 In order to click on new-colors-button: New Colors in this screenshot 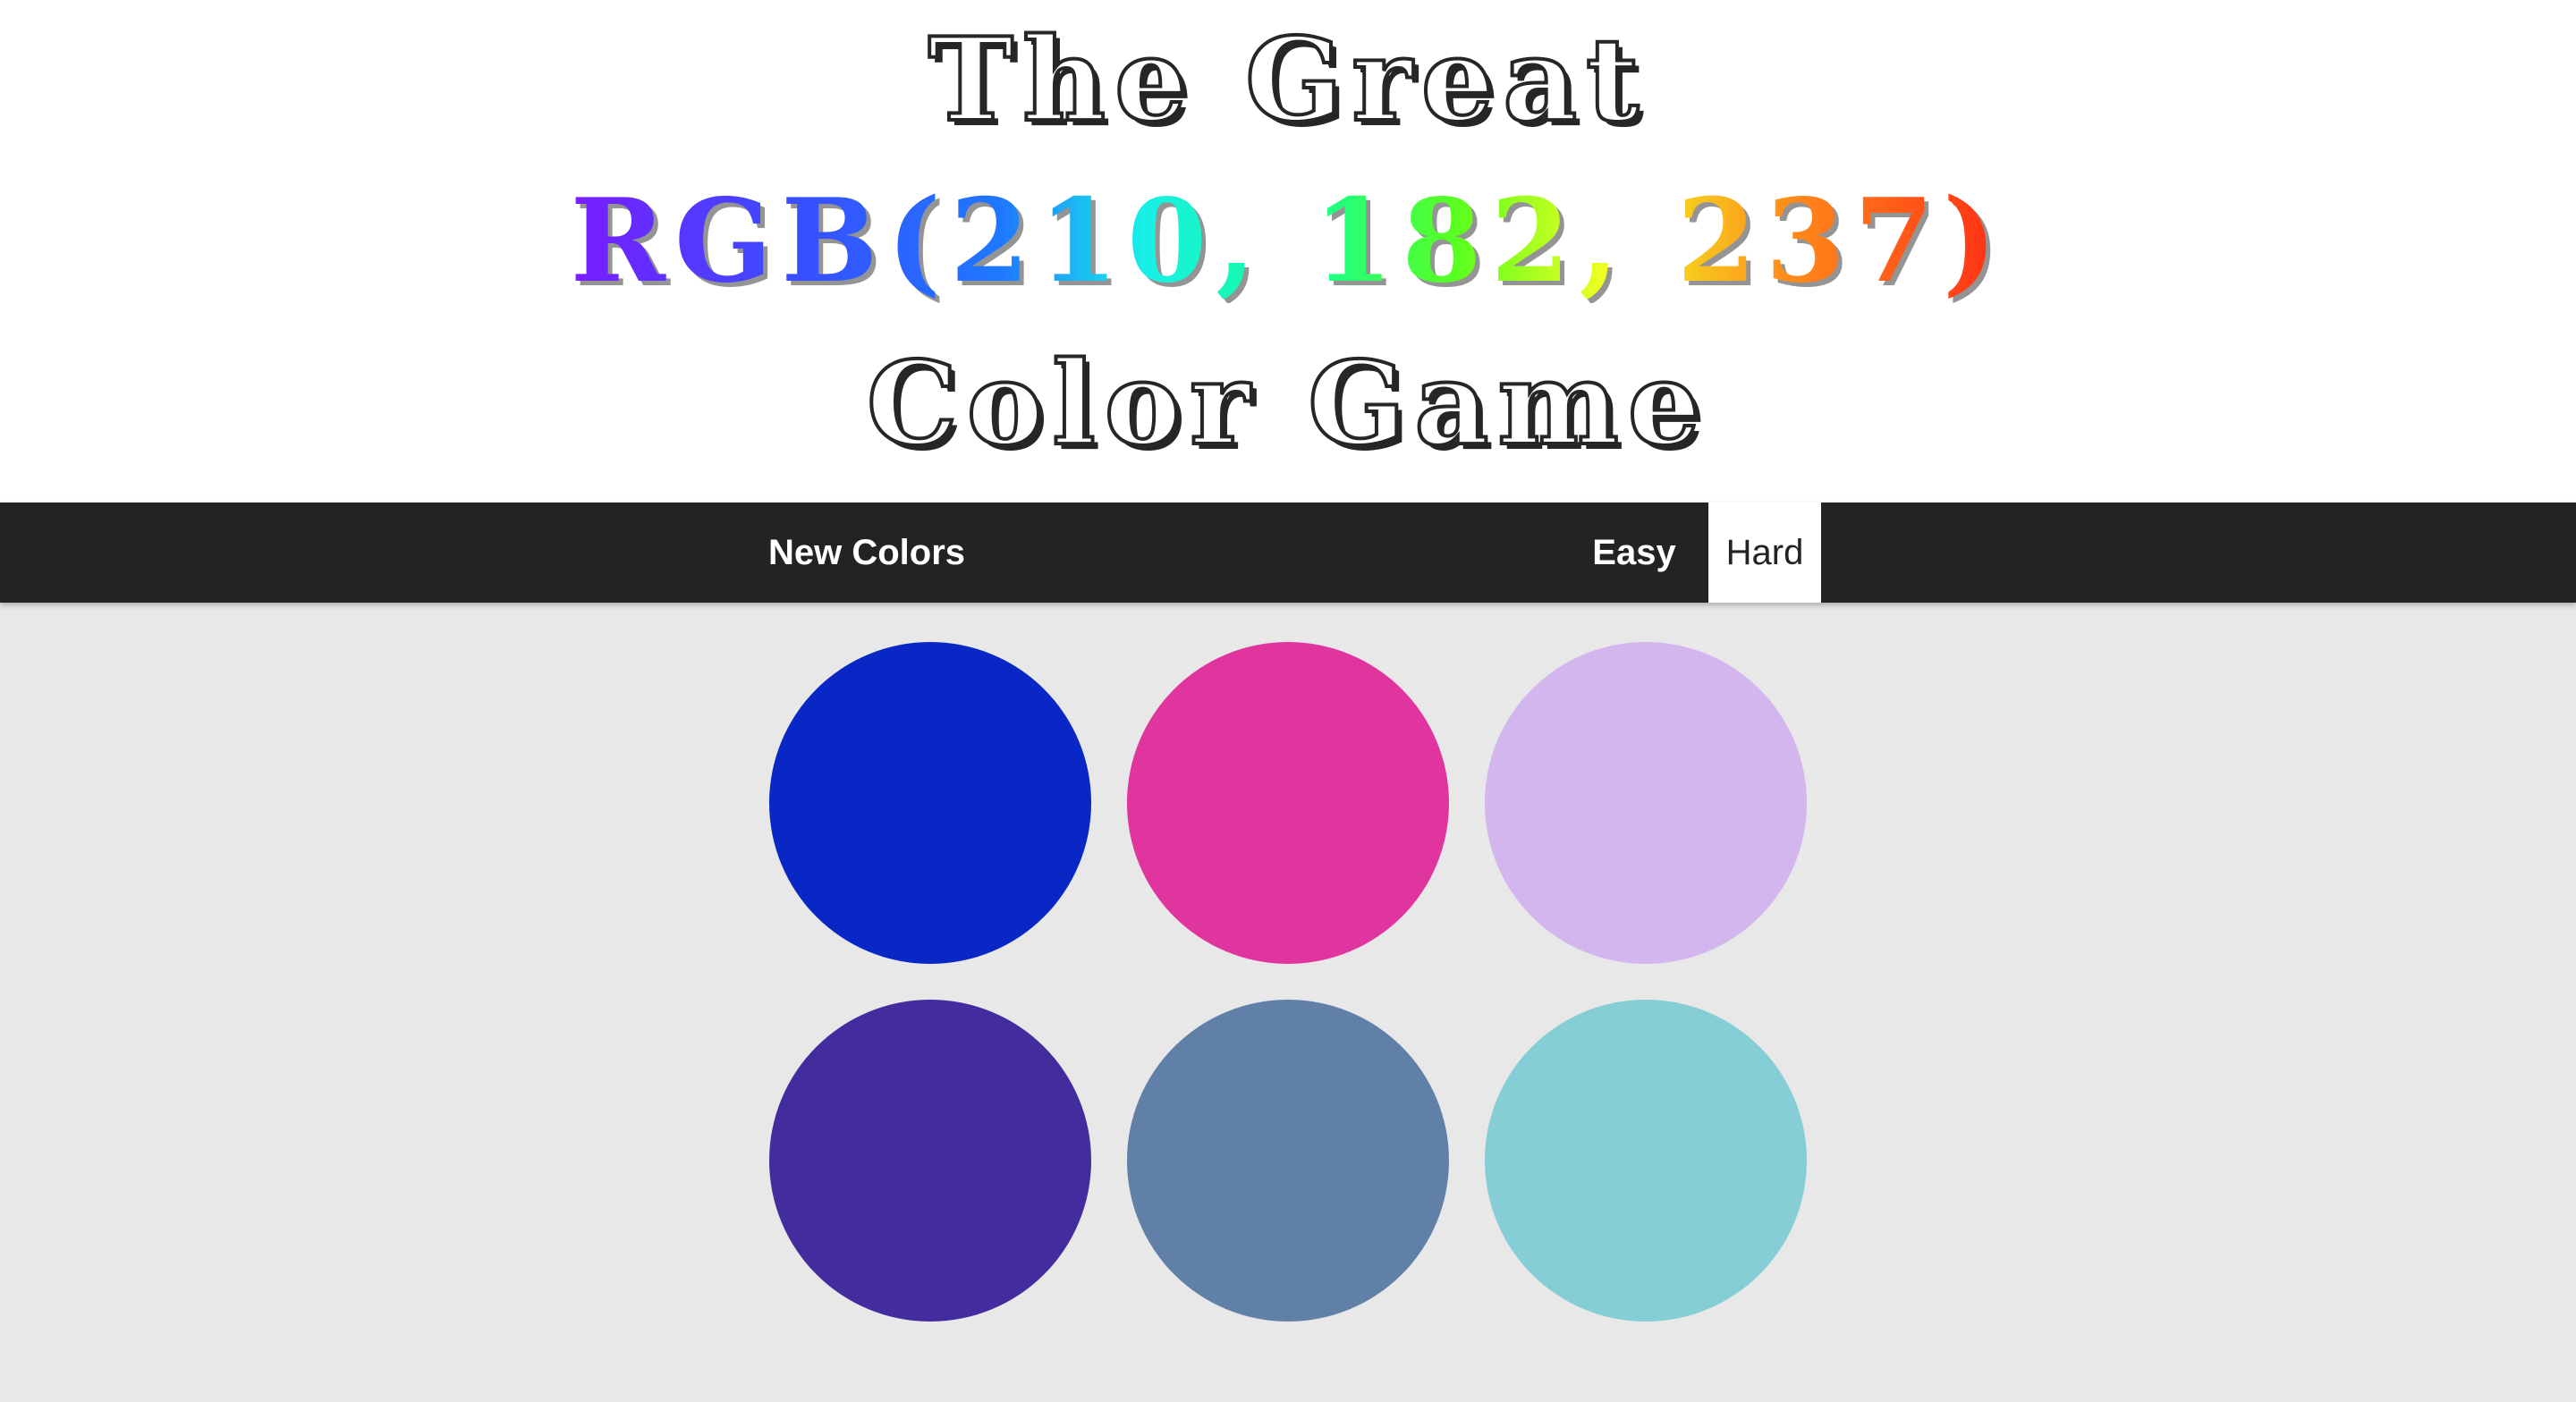, I will do `click(867, 553)`.